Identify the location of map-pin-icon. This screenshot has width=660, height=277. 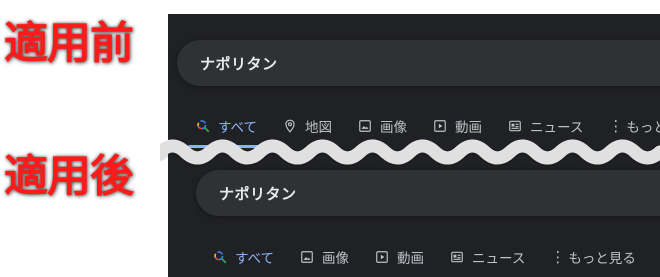
(290, 126).